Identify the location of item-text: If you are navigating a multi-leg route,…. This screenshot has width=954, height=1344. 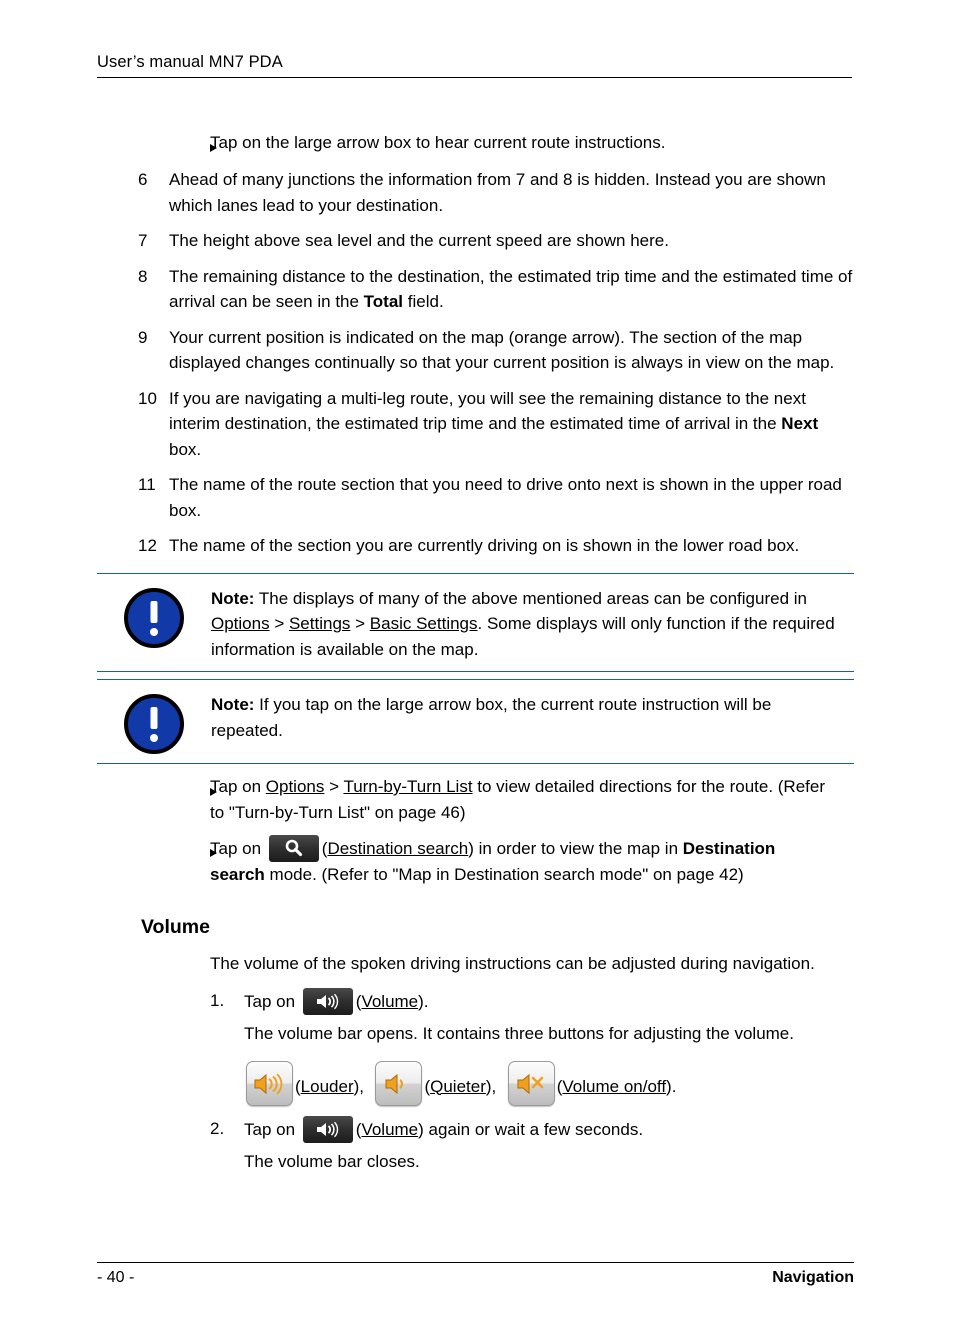
(511, 424).